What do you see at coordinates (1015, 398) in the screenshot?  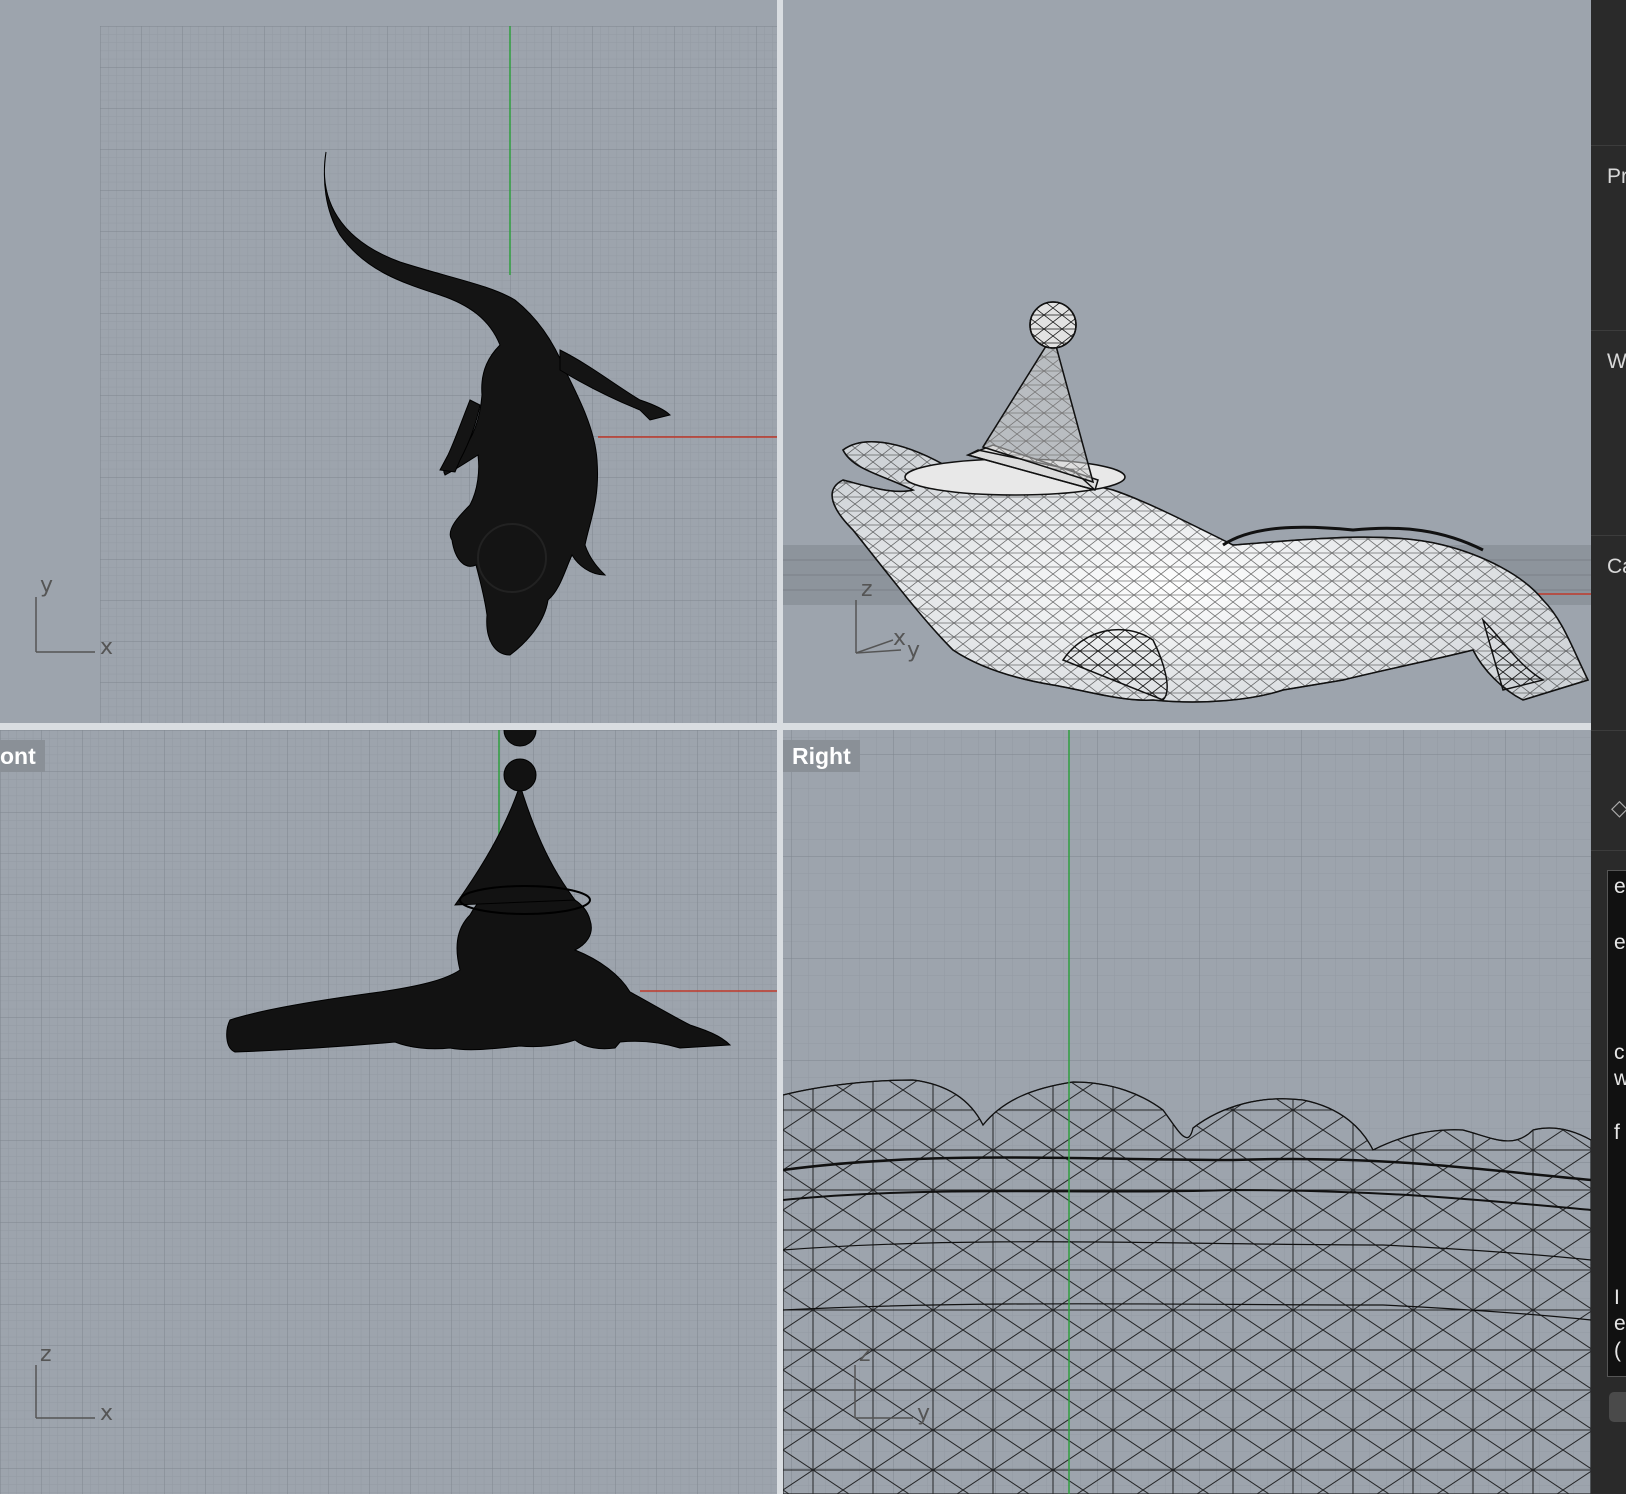 I see `party-hat-wireframe` at bounding box center [1015, 398].